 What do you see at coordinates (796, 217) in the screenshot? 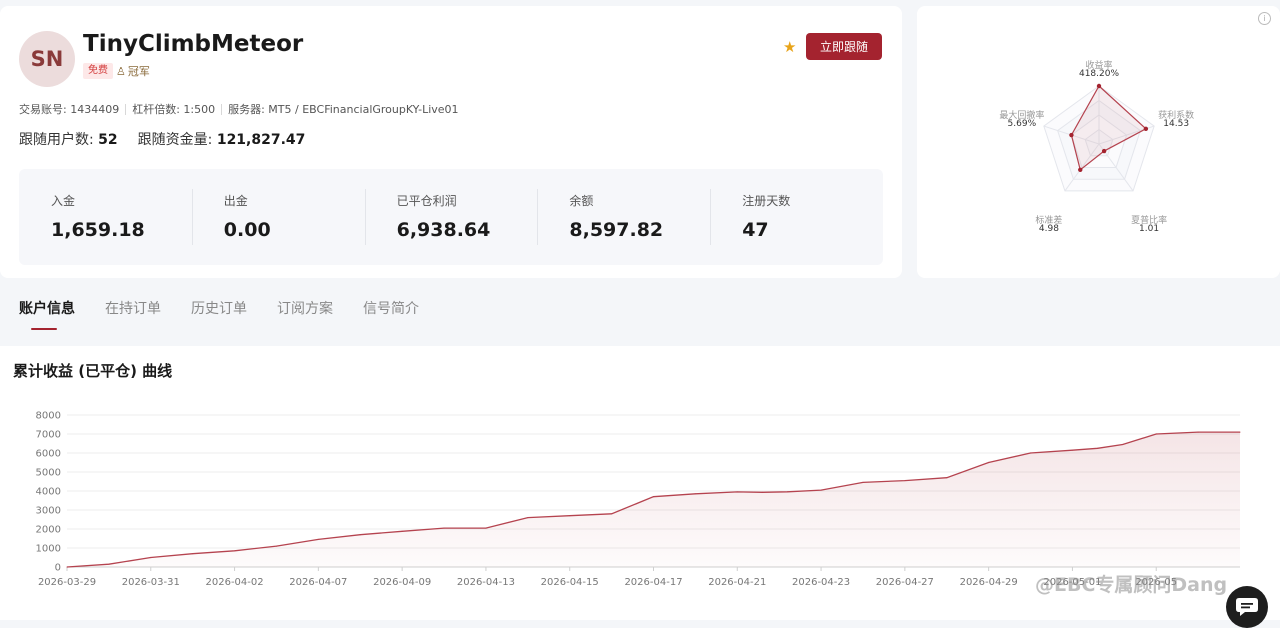
I see `stat-registered-days: 注册天数 47` at bounding box center [796, 217].